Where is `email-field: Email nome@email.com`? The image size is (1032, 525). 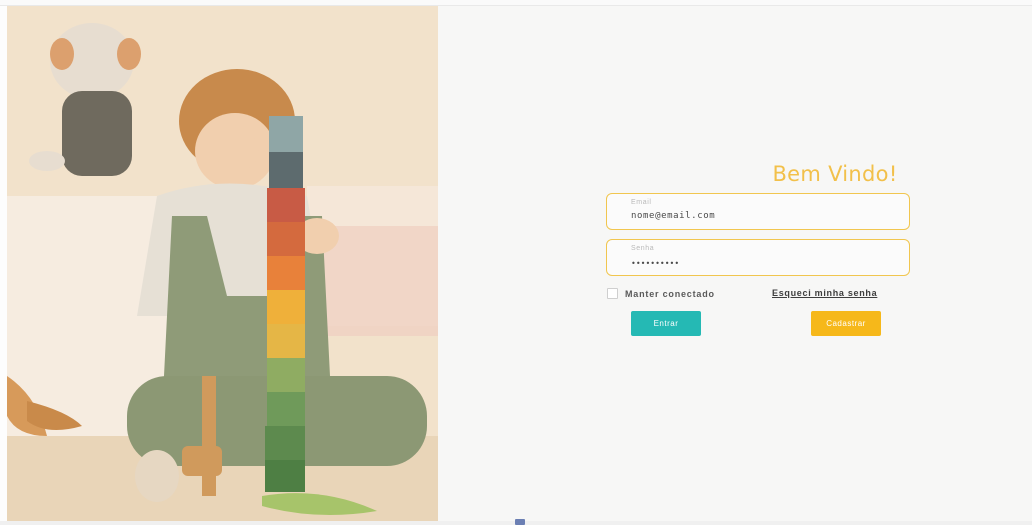
email-field: Email nome@email.com is located at coordinates (758, 211).